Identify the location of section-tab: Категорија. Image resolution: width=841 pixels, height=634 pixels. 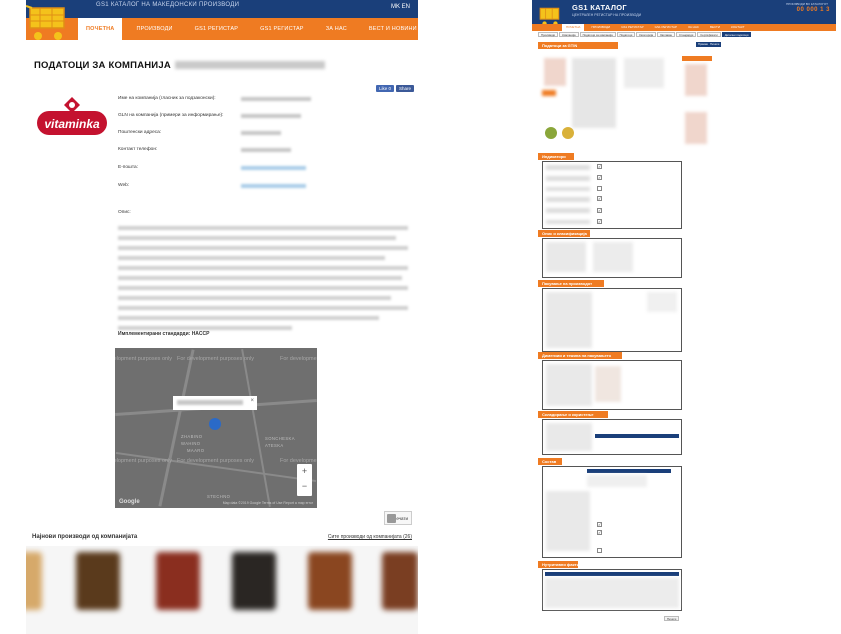
(646, 34).